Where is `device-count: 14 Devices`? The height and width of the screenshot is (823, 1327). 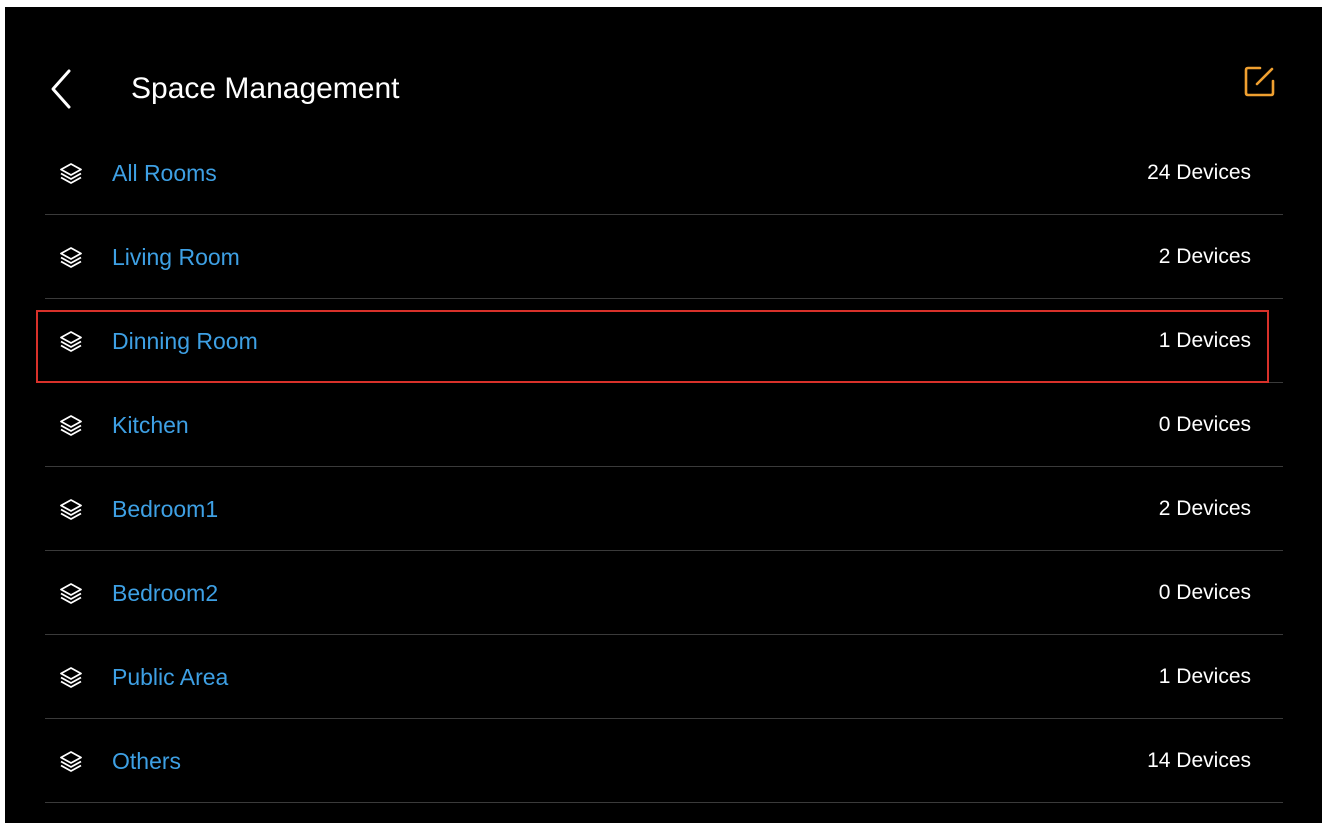 device-count: 14 Devices is located at coordinates (1199, 760).